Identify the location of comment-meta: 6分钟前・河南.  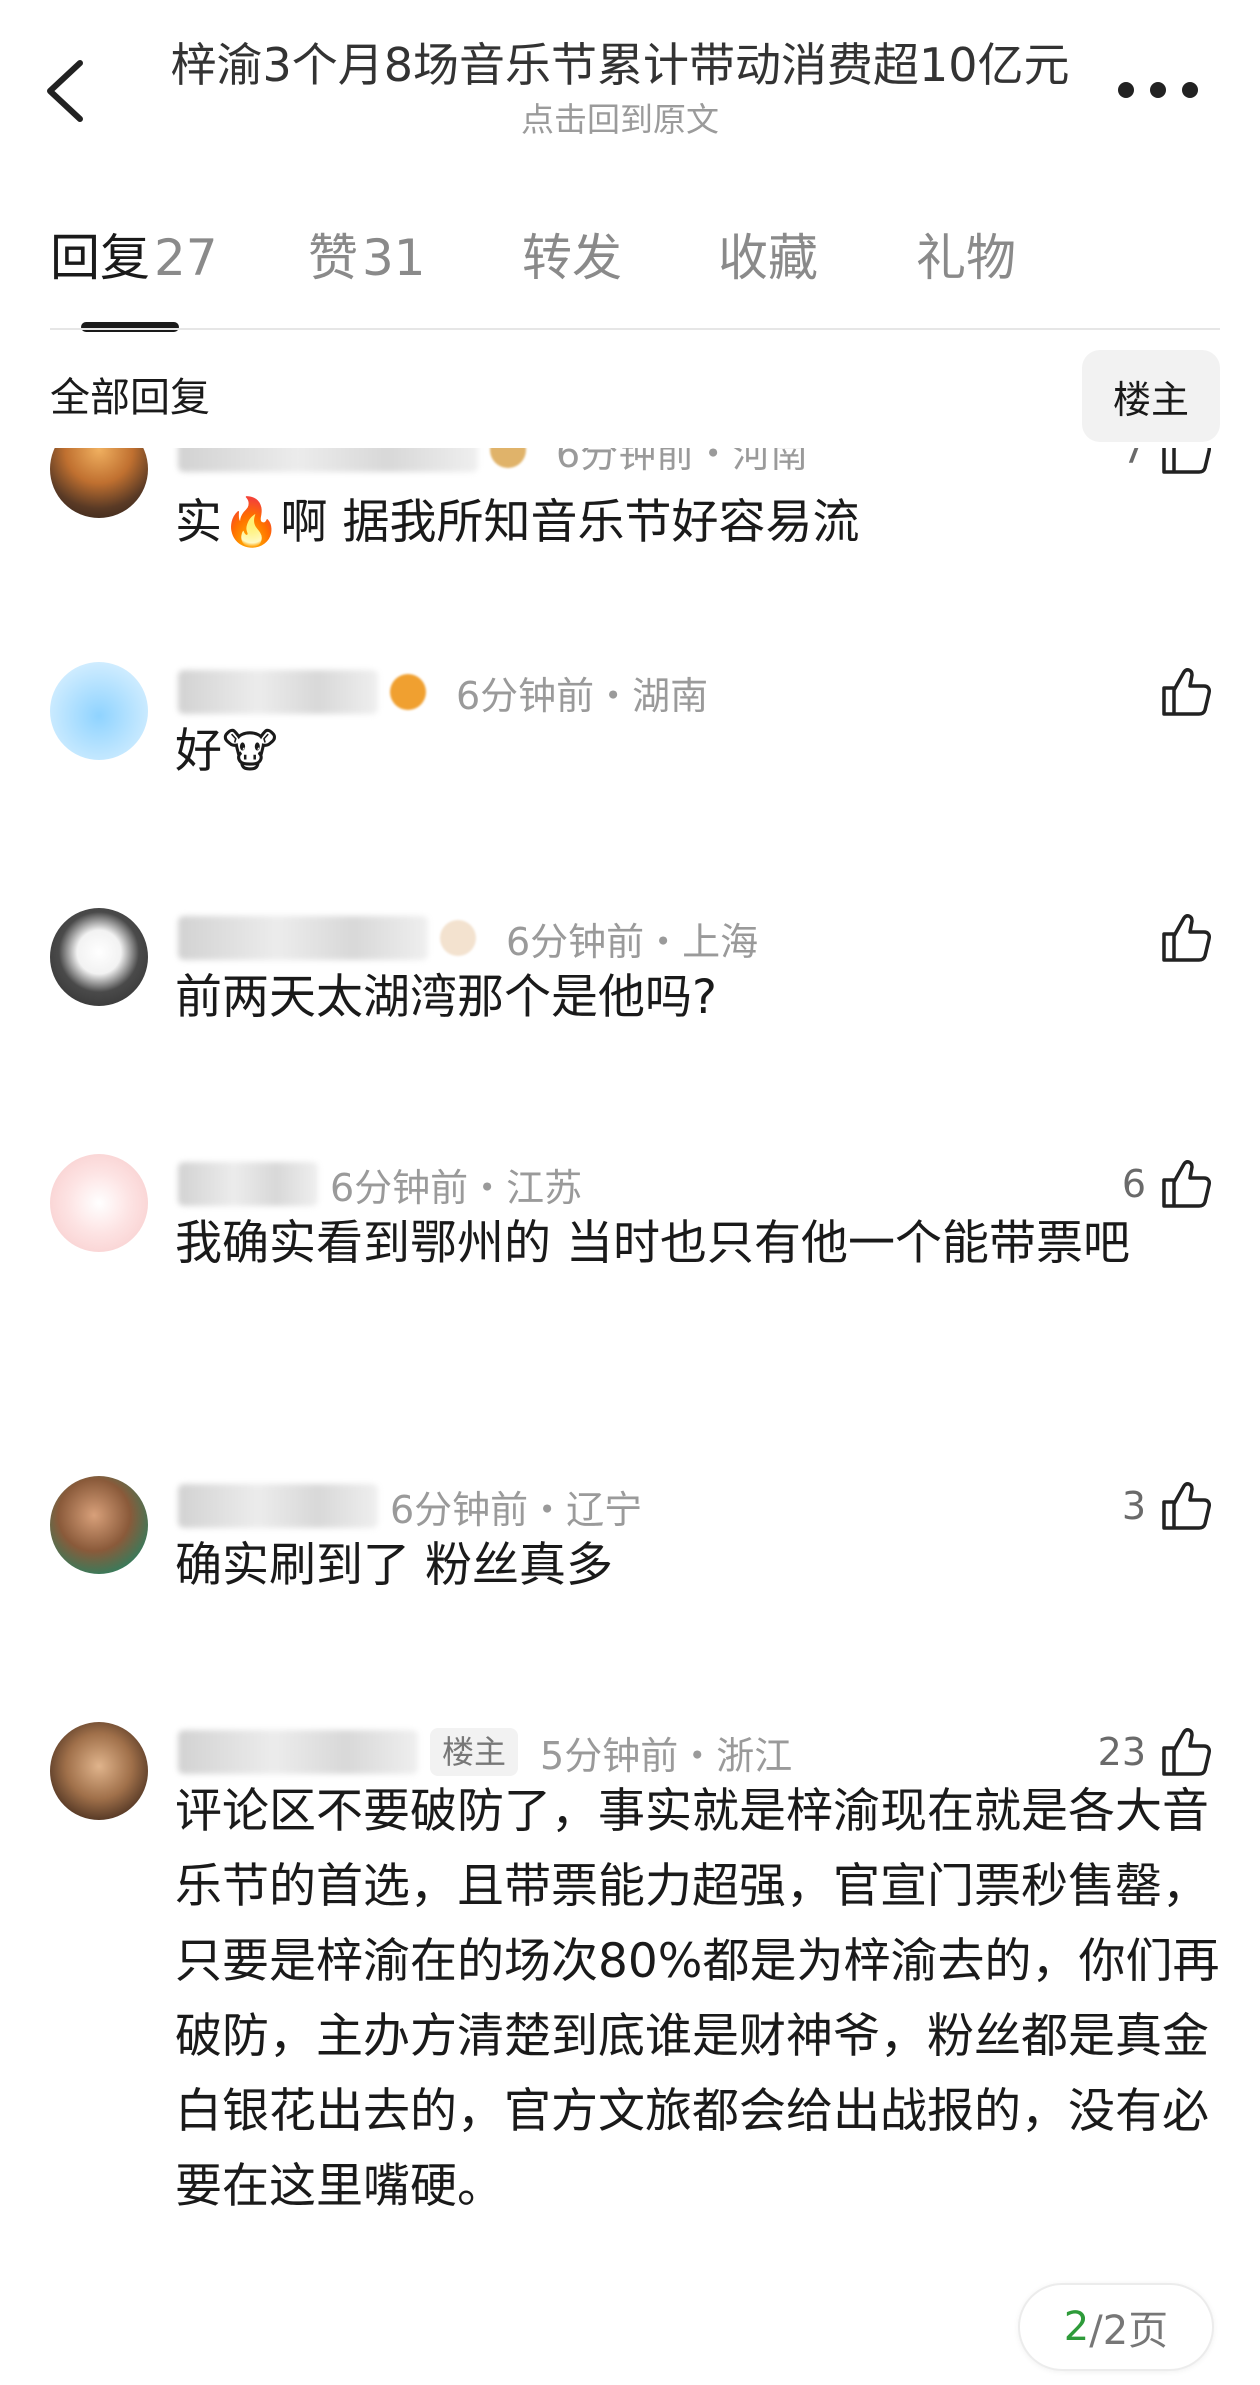
(493, 464).